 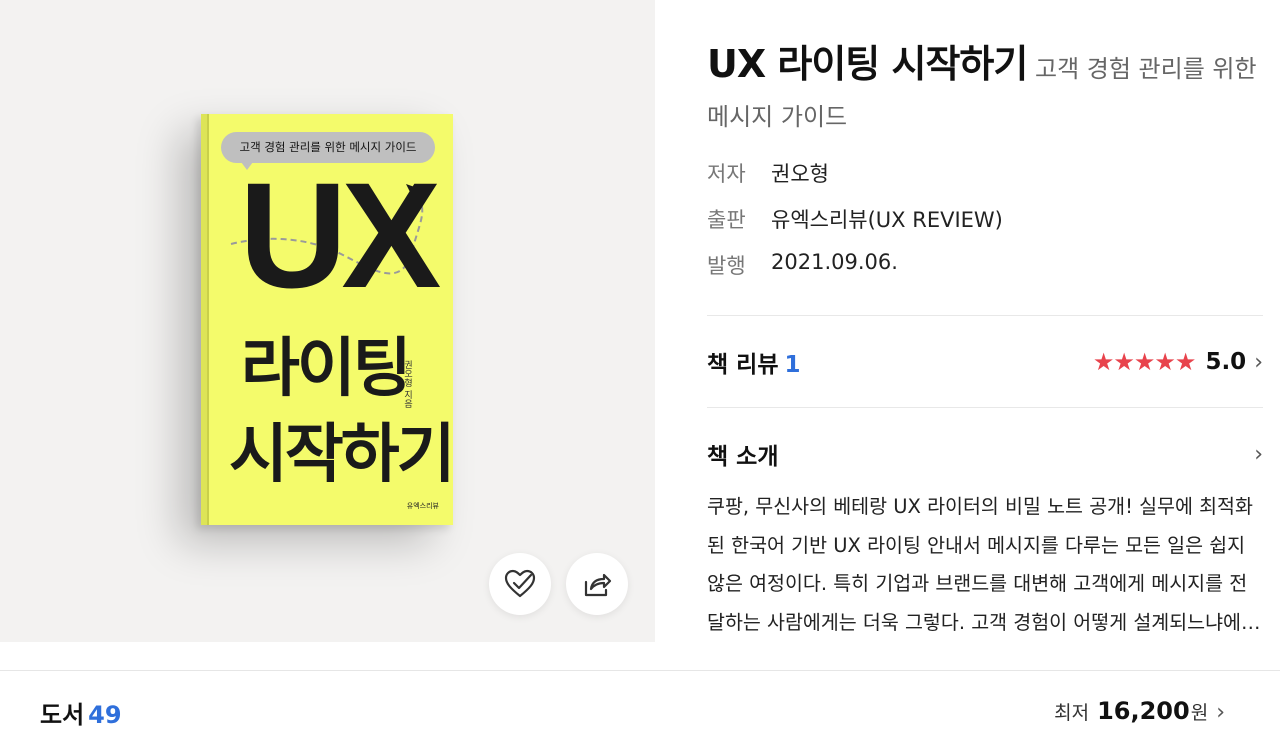 What do you see at coordinates (726, 220) in the screenshot?
I see `meta-label: 출판` at bounding box center [726, 220].